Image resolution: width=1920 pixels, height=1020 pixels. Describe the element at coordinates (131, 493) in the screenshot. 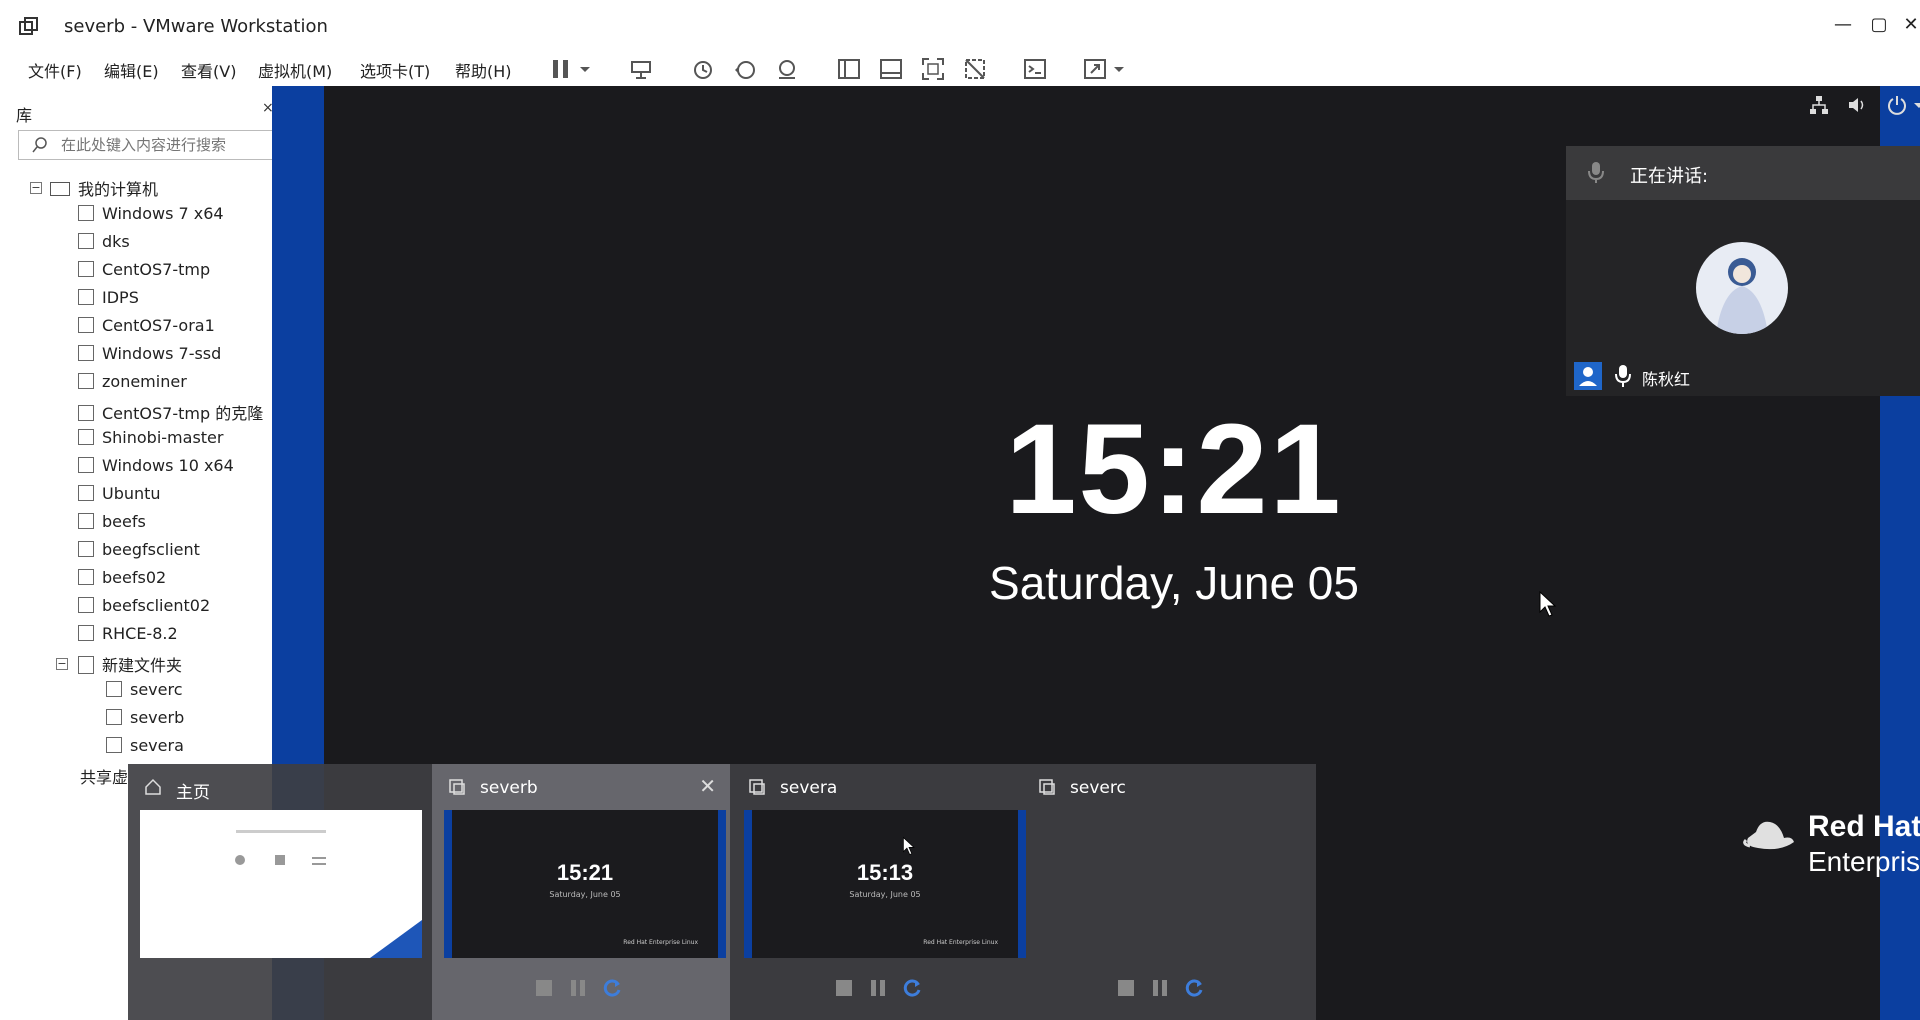

I see `tree-item-label: Ubuntu` at that location.